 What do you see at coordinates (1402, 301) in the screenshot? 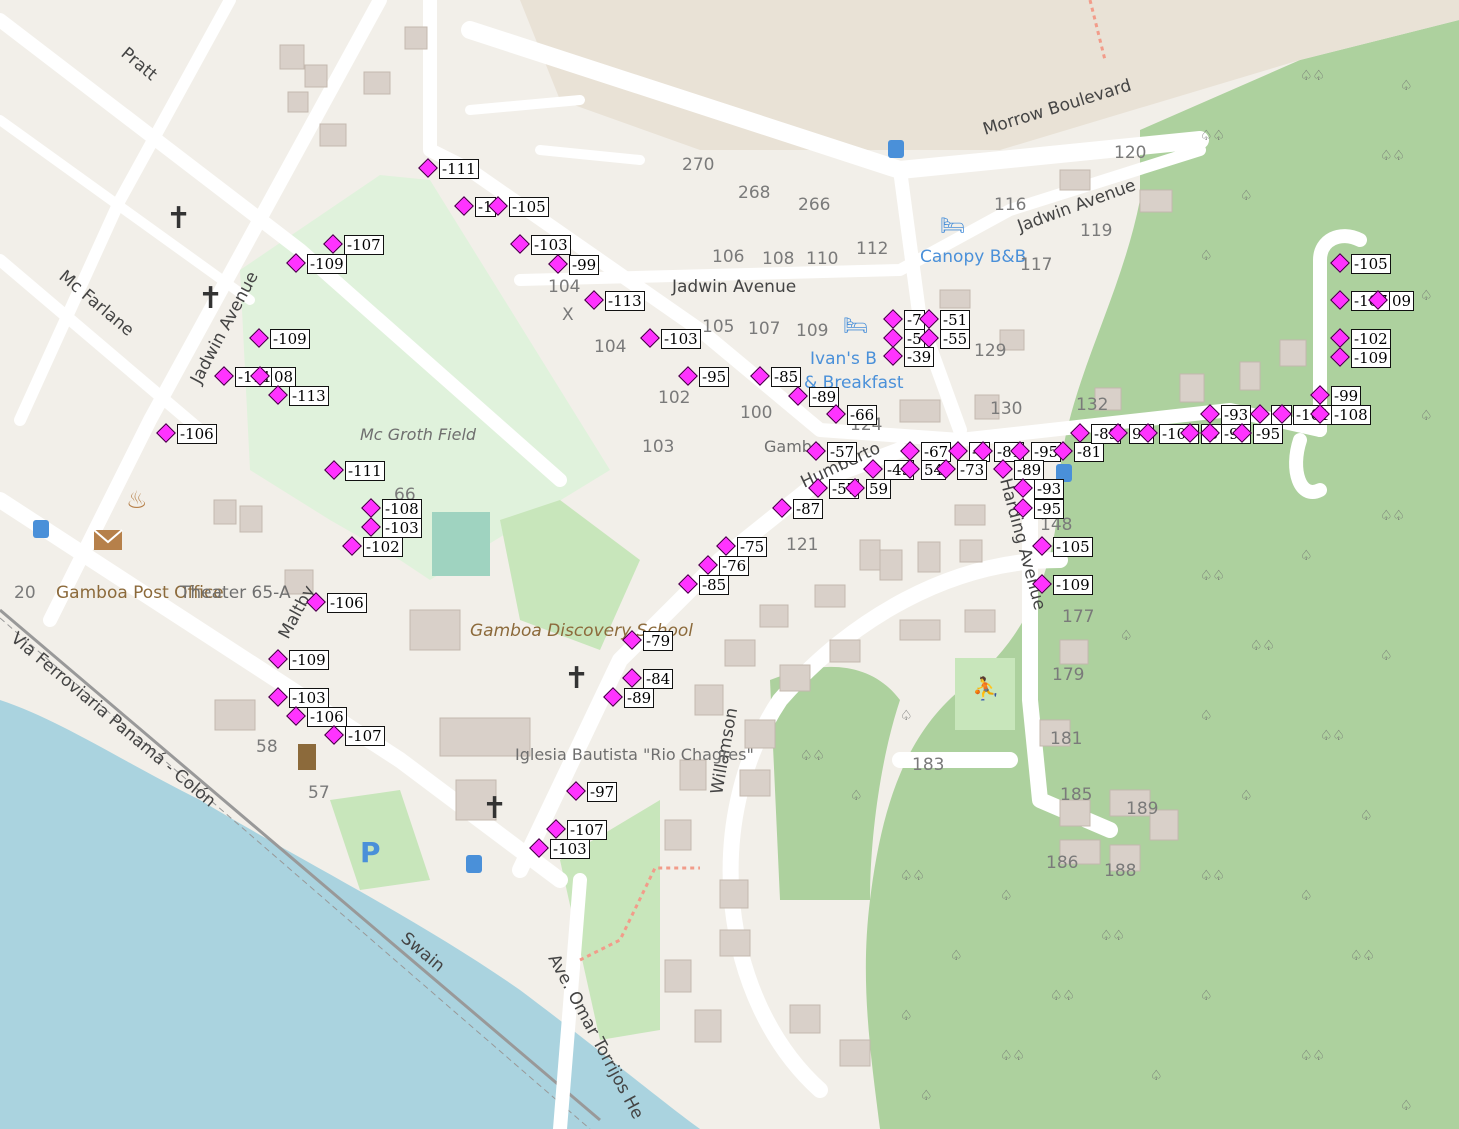
I see `signal-value-label: 09` at bounding box center [1402, 301].